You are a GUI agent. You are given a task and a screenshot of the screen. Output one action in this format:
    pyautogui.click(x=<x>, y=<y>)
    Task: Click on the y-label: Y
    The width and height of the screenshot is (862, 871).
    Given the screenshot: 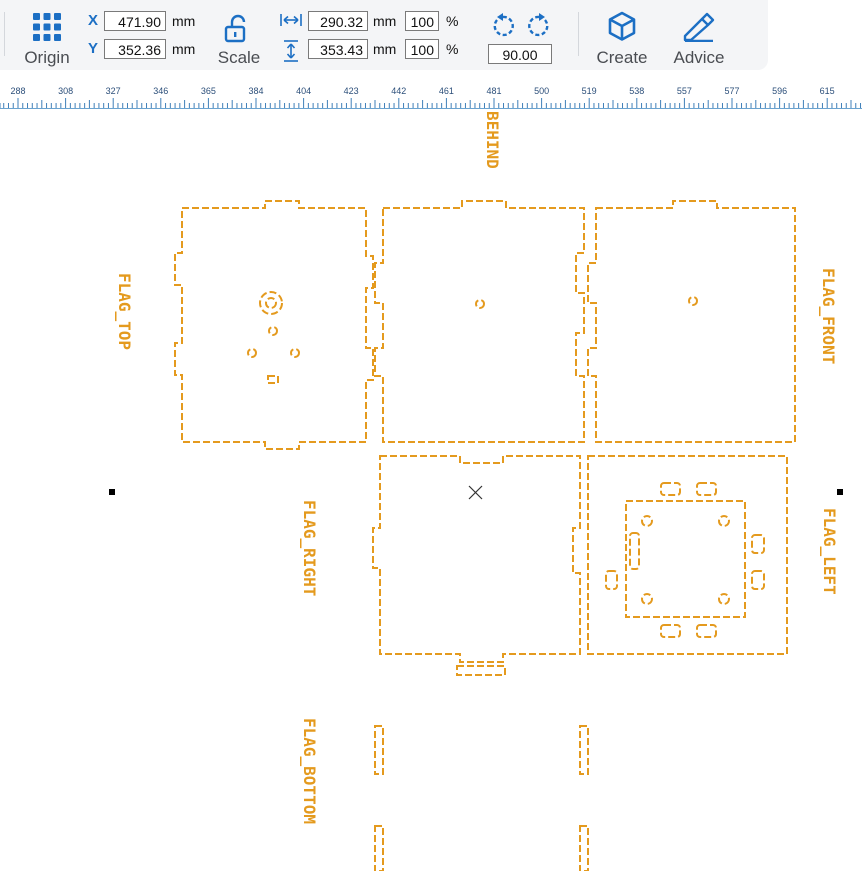 What is the action you would take?
    pyautogui.click(x=93, y=48)
    